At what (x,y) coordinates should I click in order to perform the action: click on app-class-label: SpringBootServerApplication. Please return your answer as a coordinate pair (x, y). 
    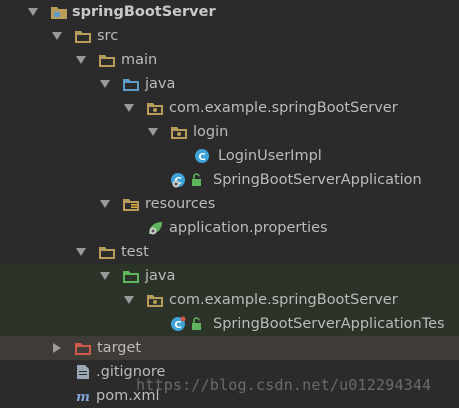
    Looking at the image, I should click on (317, 180).